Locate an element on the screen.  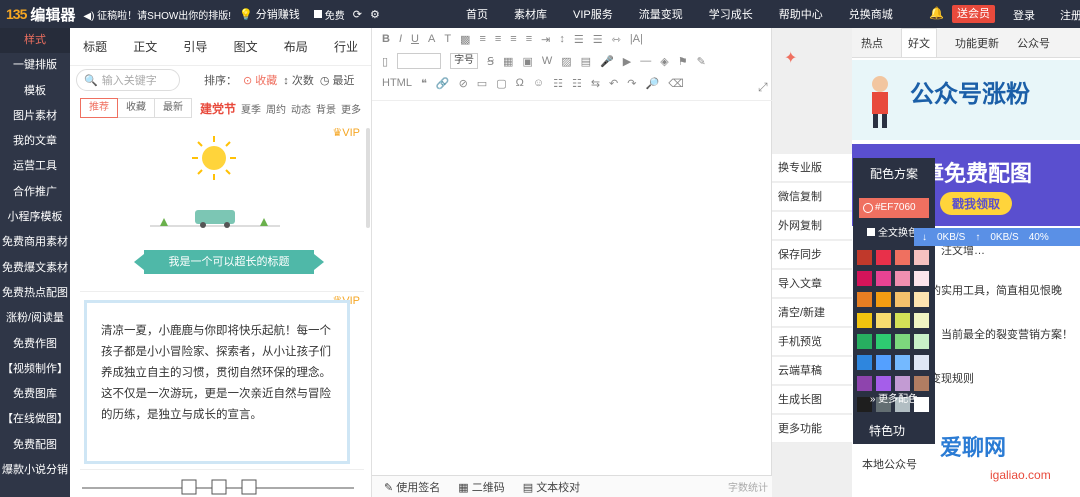
sidebar-item: 爆款小说分销 is located at coordinates (35, 470).